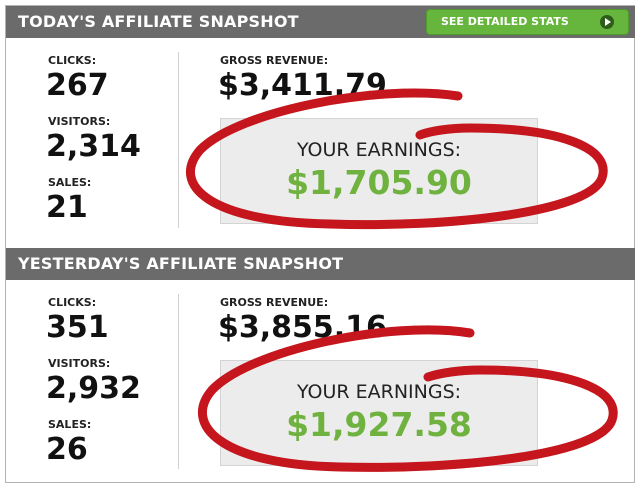 Image resolution: width=643 pixels, height=488 pixels. I want to click on earnings-value: $1,927.58, so click(379, 424).